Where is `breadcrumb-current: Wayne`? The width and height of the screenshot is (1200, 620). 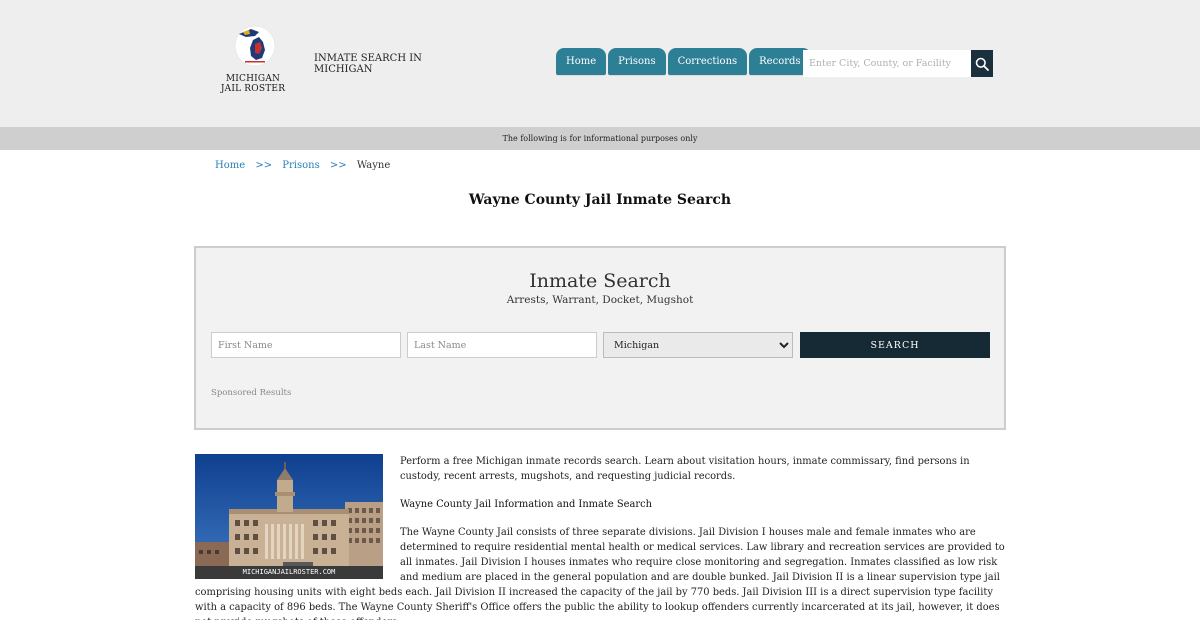
breadcrumb-current: Wayne is located at coordinates (373, 165).